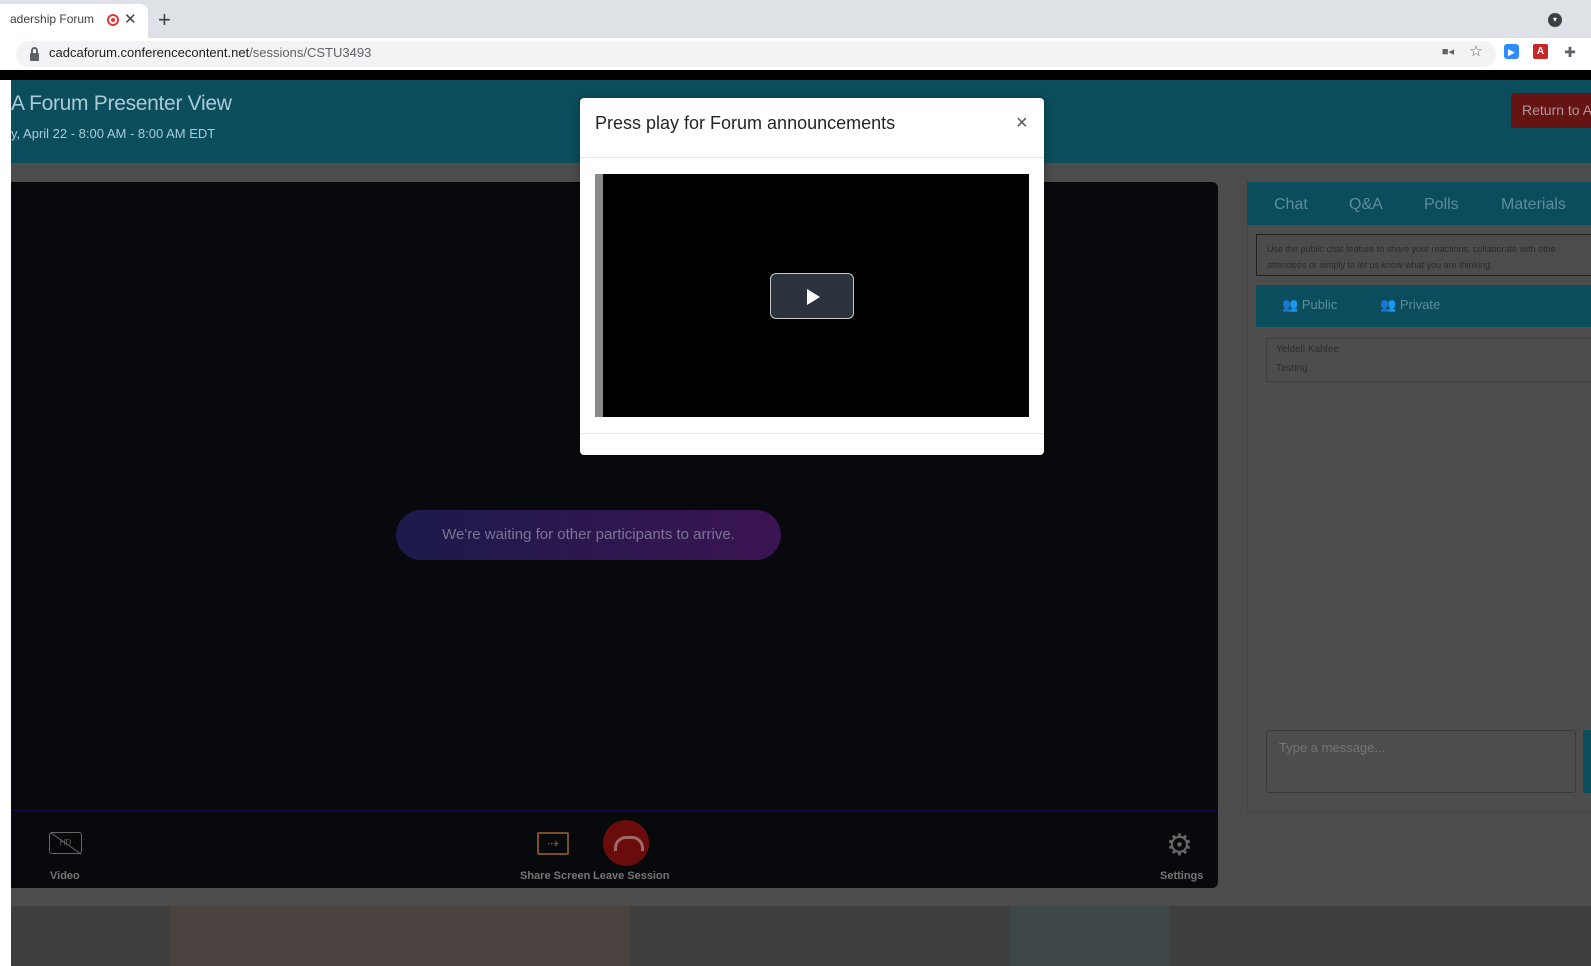 The image size is (1591, 966). What do you see at coordinates (1476, 52) in the screenshot?
I see `star-icon: ☆` at bounding box center [1476, 52].